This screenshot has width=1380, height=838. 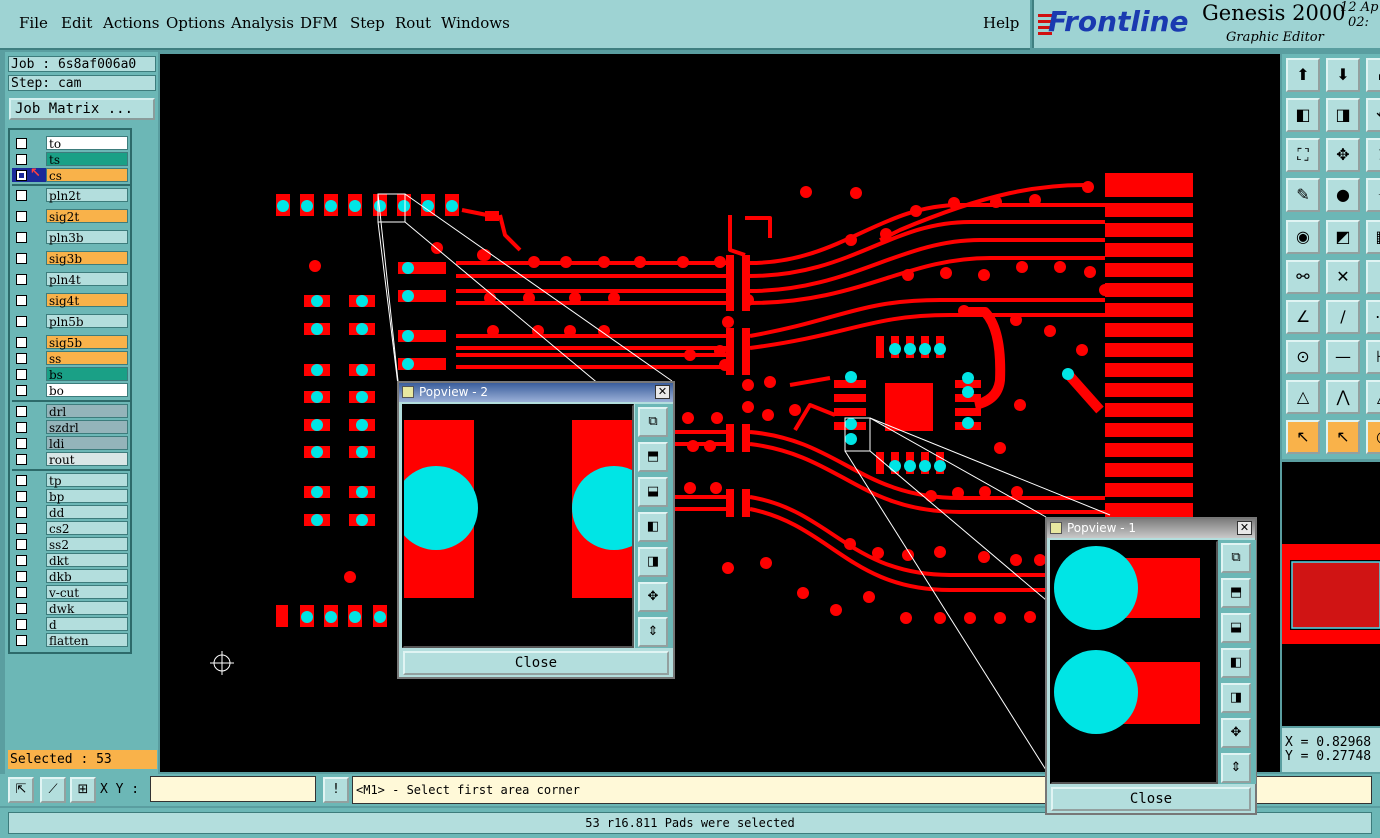 What do you see at coordinates (87, 342) in the screenshot?
I see `layer-name: sig5b` at bounding box center [87, 342].